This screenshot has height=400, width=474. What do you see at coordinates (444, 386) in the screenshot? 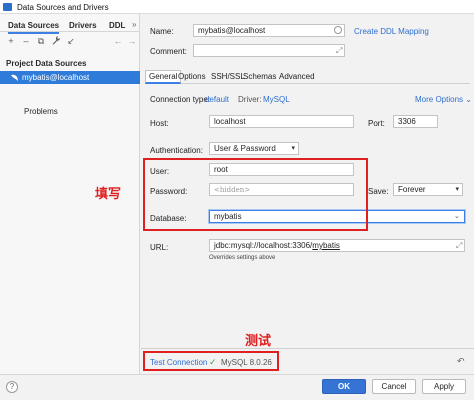
I see `apply-button: Apply` at bounding box center [444, 386].